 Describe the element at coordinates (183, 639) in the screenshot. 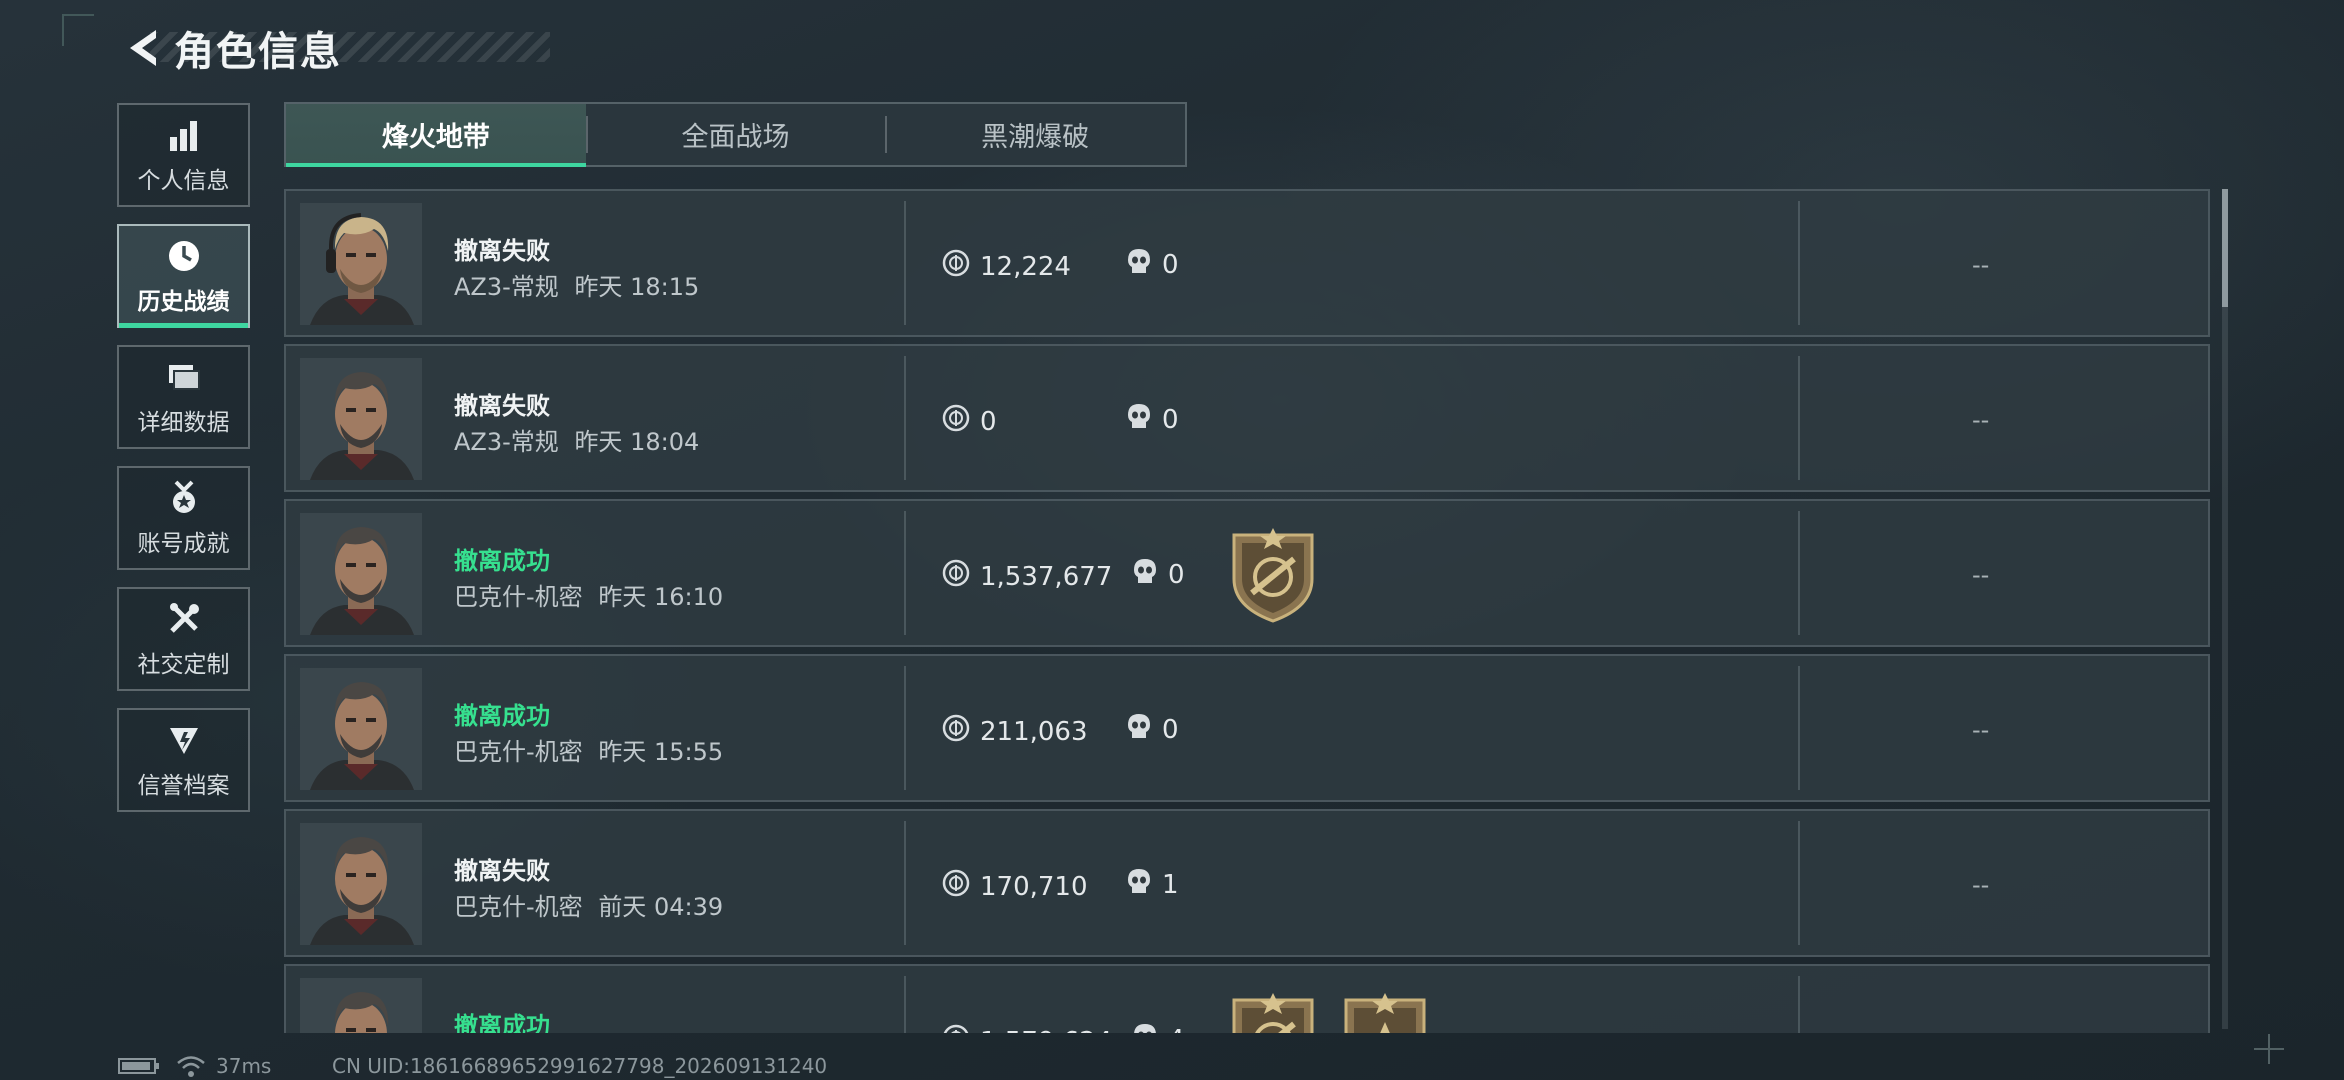

I see `sidebar-item-social: 社交定制` at that location.